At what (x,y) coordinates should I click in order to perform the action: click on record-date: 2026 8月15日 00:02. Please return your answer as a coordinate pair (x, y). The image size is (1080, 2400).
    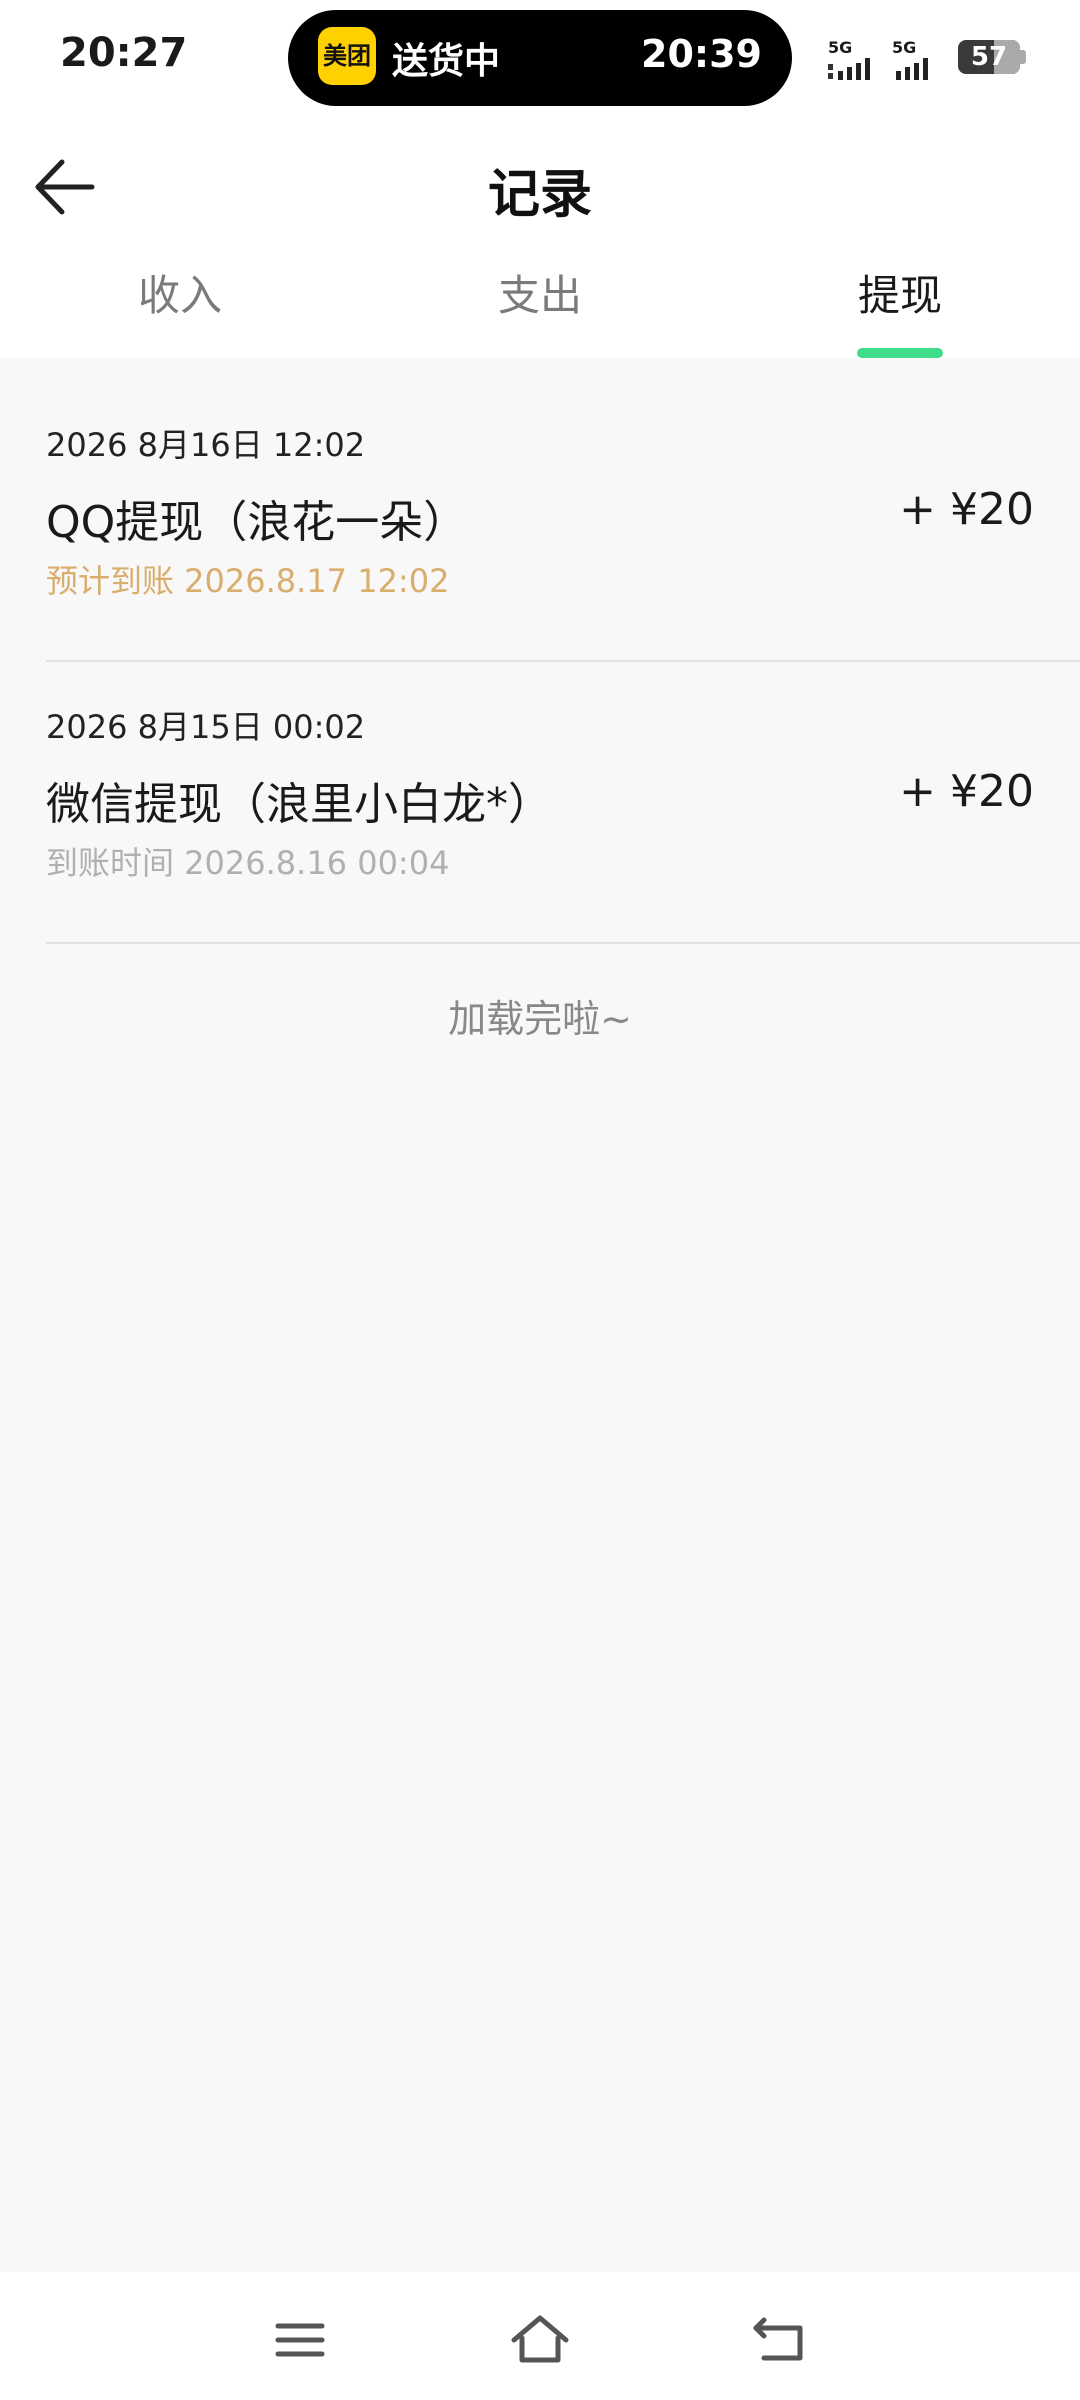
    Looking at the image, I should click on (206, 727).